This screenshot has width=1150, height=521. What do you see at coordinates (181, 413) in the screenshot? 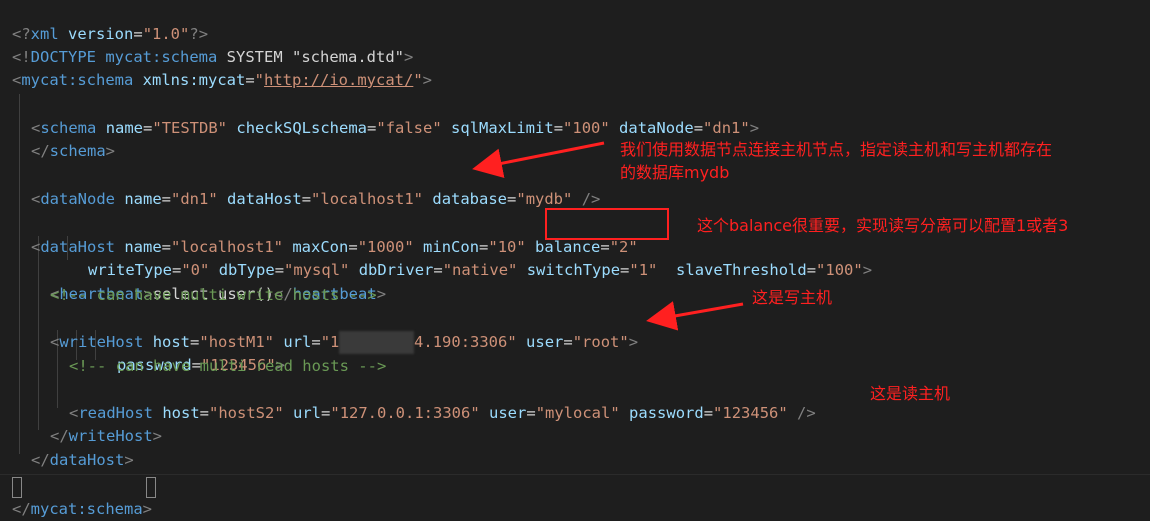
I see `attr-name: host` at bounding box center [181, 413].